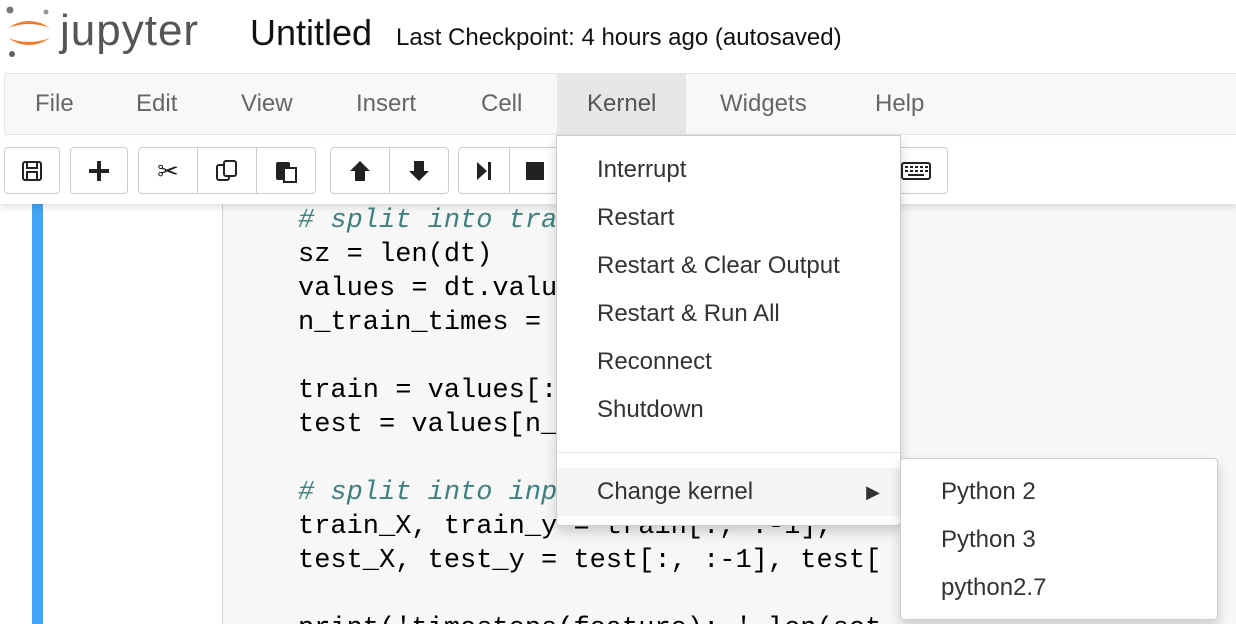  I want to click on jupyter-logo: jupyter, so click(109, 32).